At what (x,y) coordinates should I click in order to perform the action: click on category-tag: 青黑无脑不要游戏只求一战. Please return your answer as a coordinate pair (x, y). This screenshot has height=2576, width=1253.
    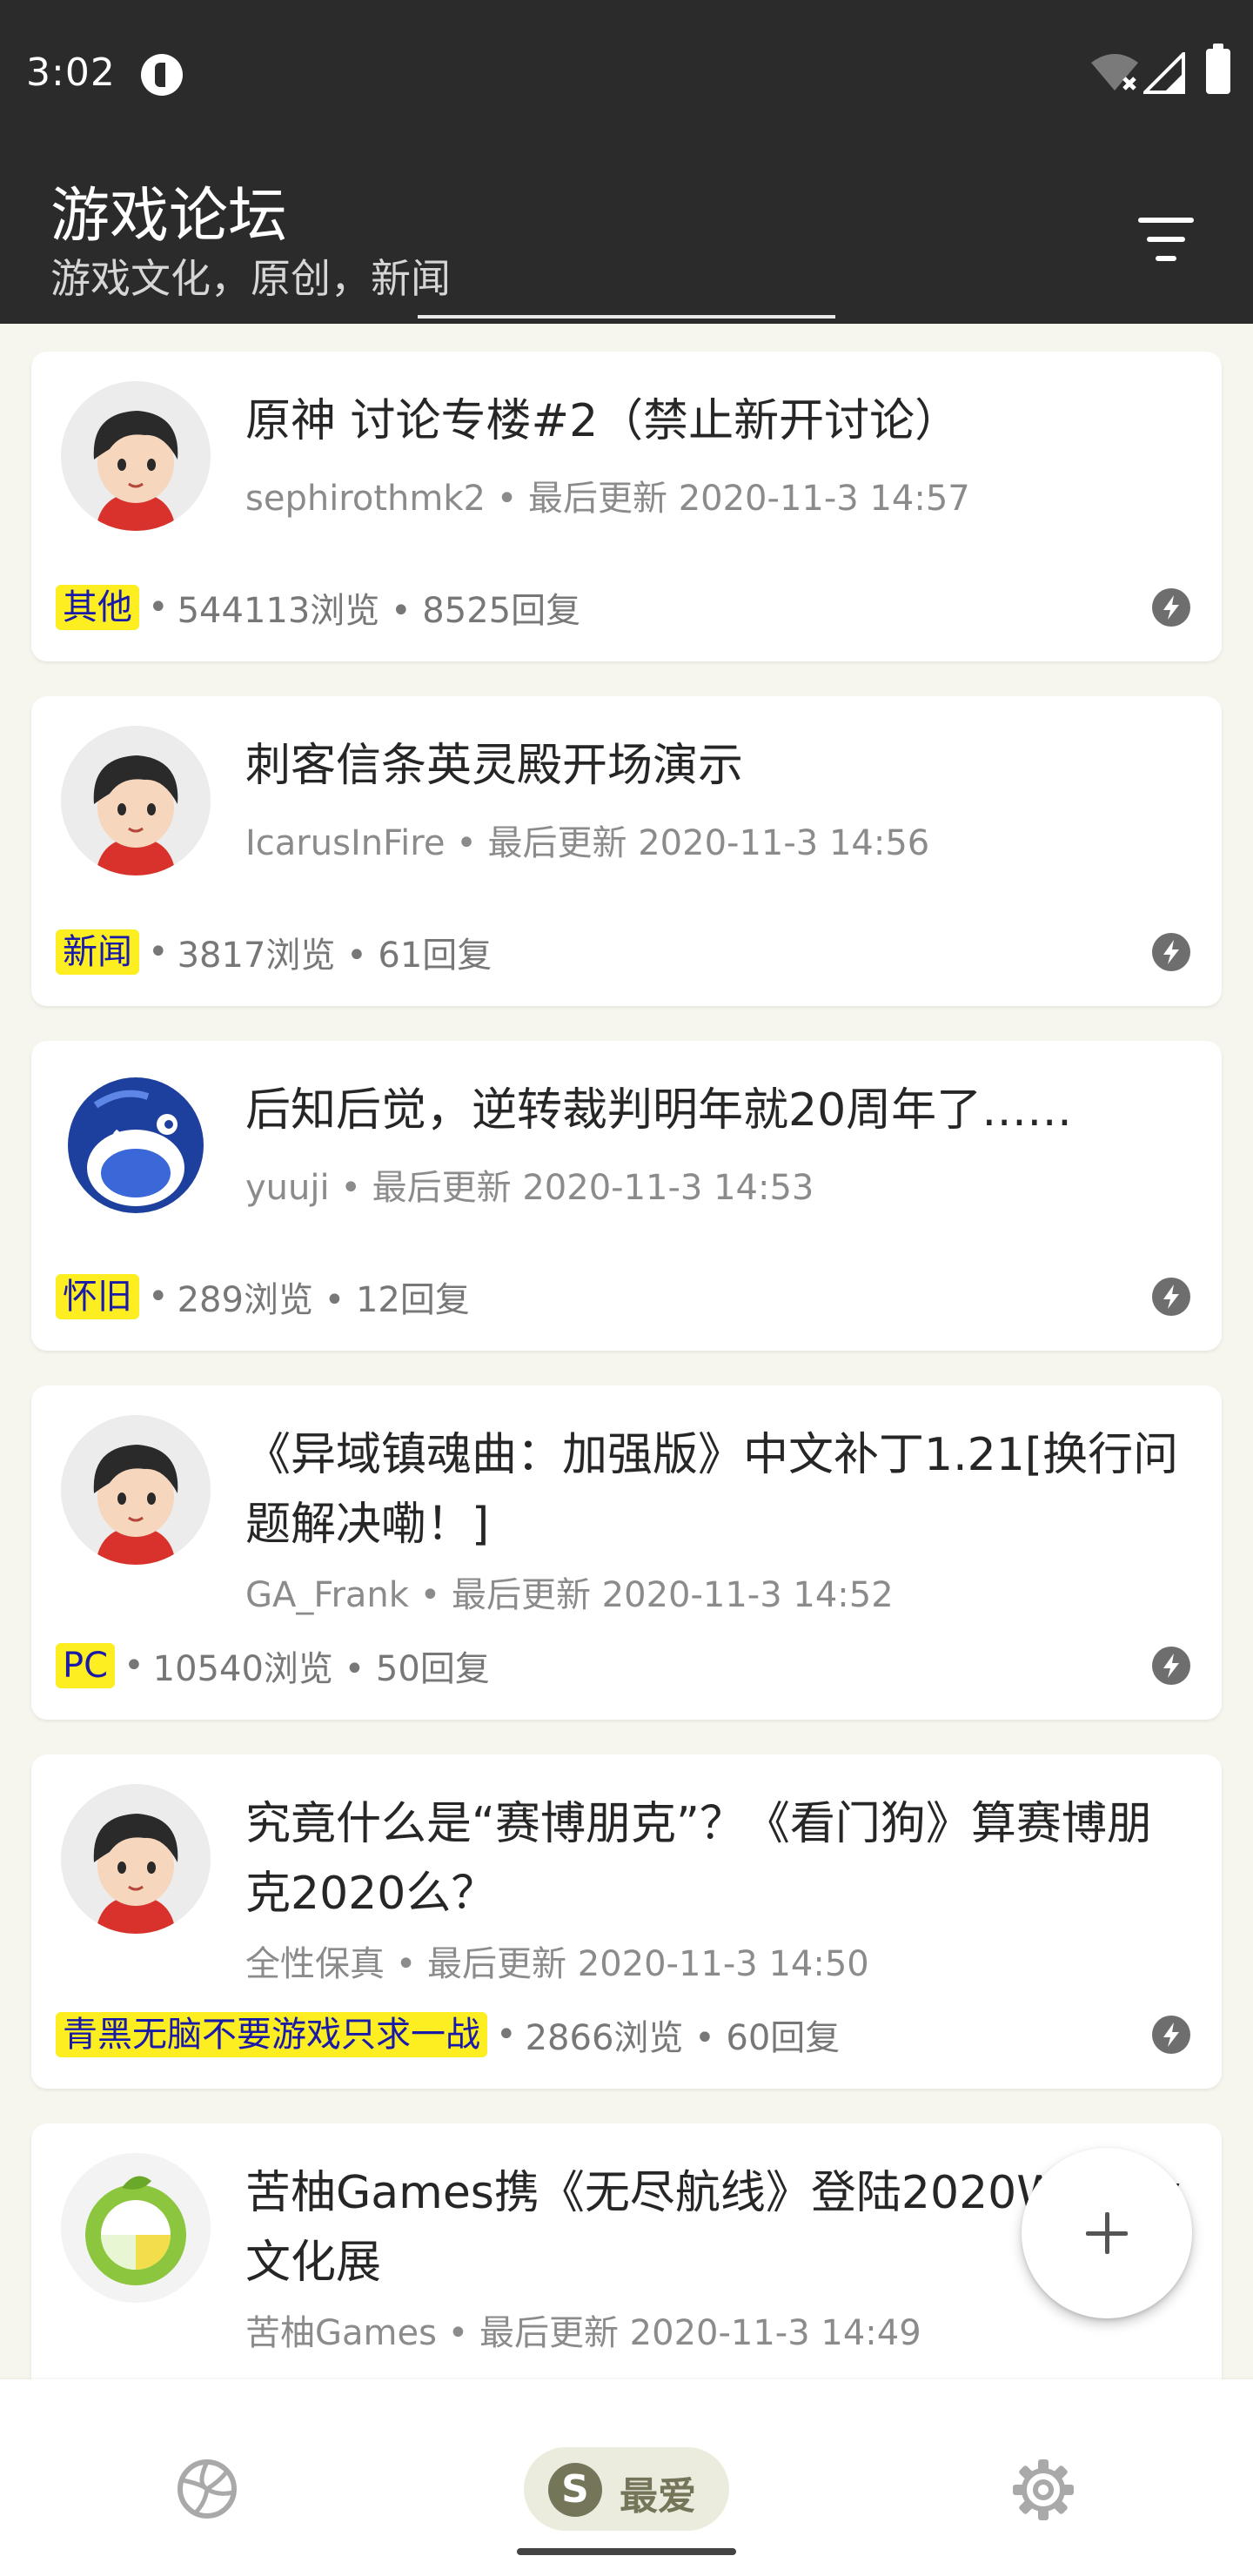
    Looking at the image, I should click on (271, 2035).